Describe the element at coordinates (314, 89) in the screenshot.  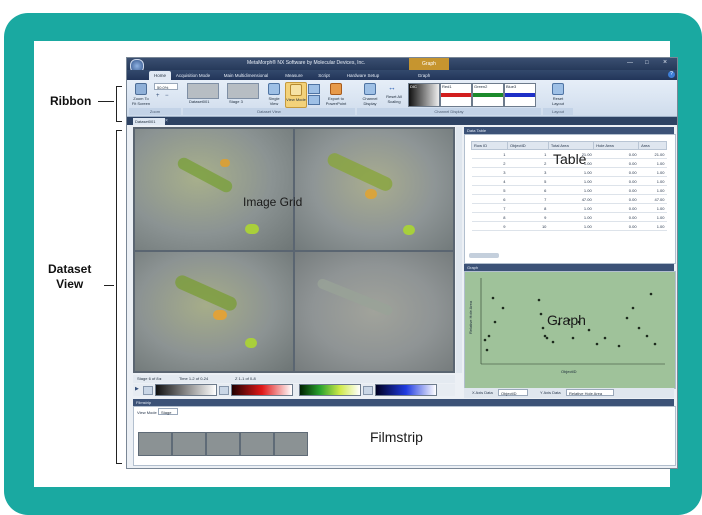
I see `layout-icon` at that location.